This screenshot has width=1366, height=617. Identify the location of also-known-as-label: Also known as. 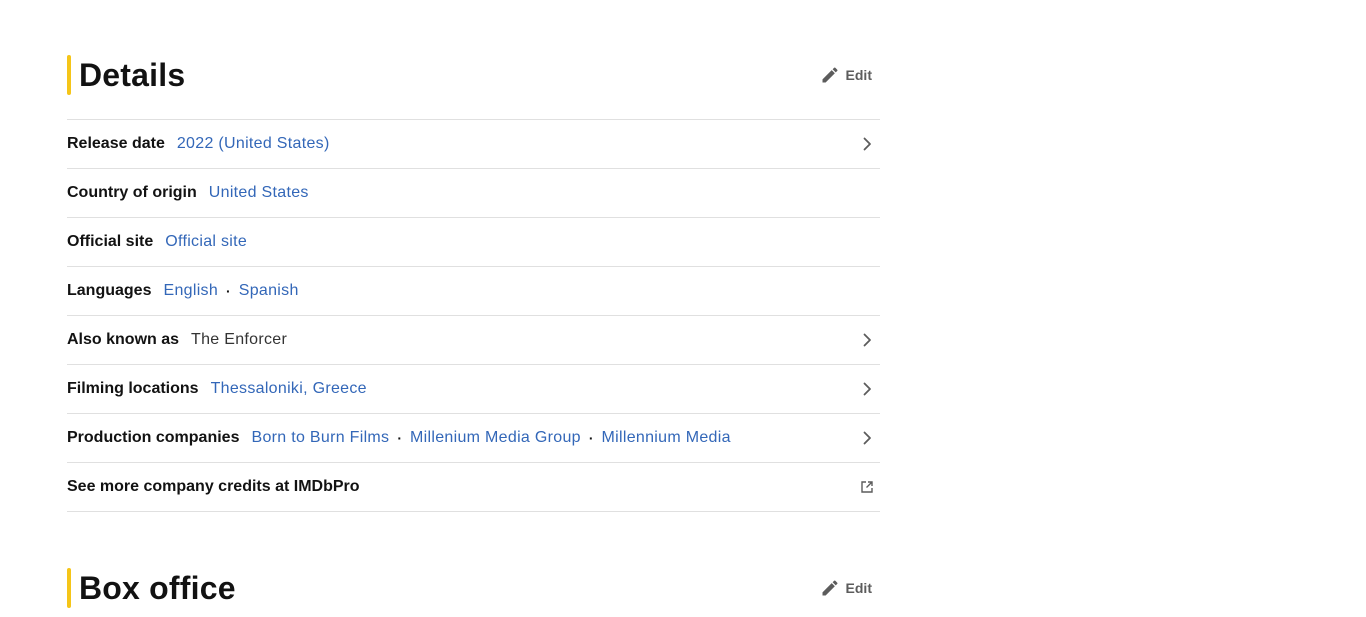
(123, 339).